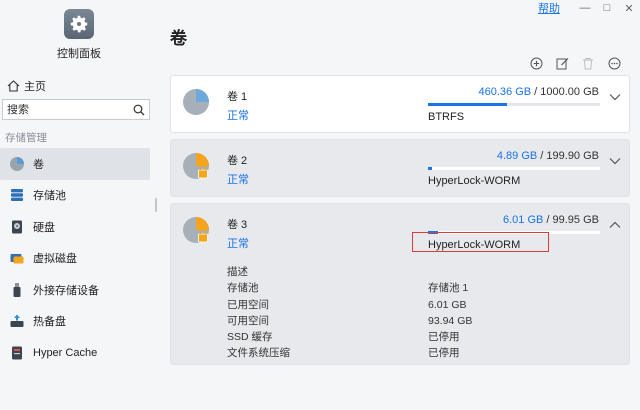  What do you see at coordinates (243, 288) in the screenshot?
I see `detail-label: 存储池` at bounding box center [243, 288].